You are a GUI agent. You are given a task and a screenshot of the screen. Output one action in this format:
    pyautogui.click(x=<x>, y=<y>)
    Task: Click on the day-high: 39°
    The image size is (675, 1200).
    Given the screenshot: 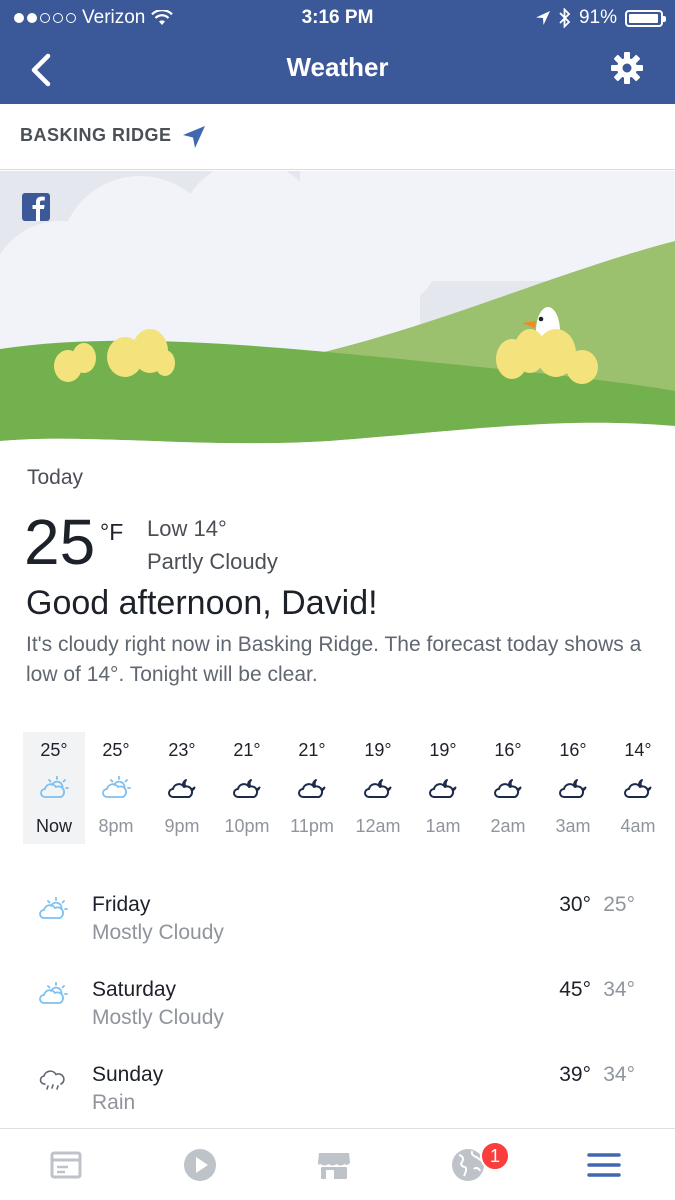 What is the action you would take?
    pyautogui.click(x=575, y=1074)
    